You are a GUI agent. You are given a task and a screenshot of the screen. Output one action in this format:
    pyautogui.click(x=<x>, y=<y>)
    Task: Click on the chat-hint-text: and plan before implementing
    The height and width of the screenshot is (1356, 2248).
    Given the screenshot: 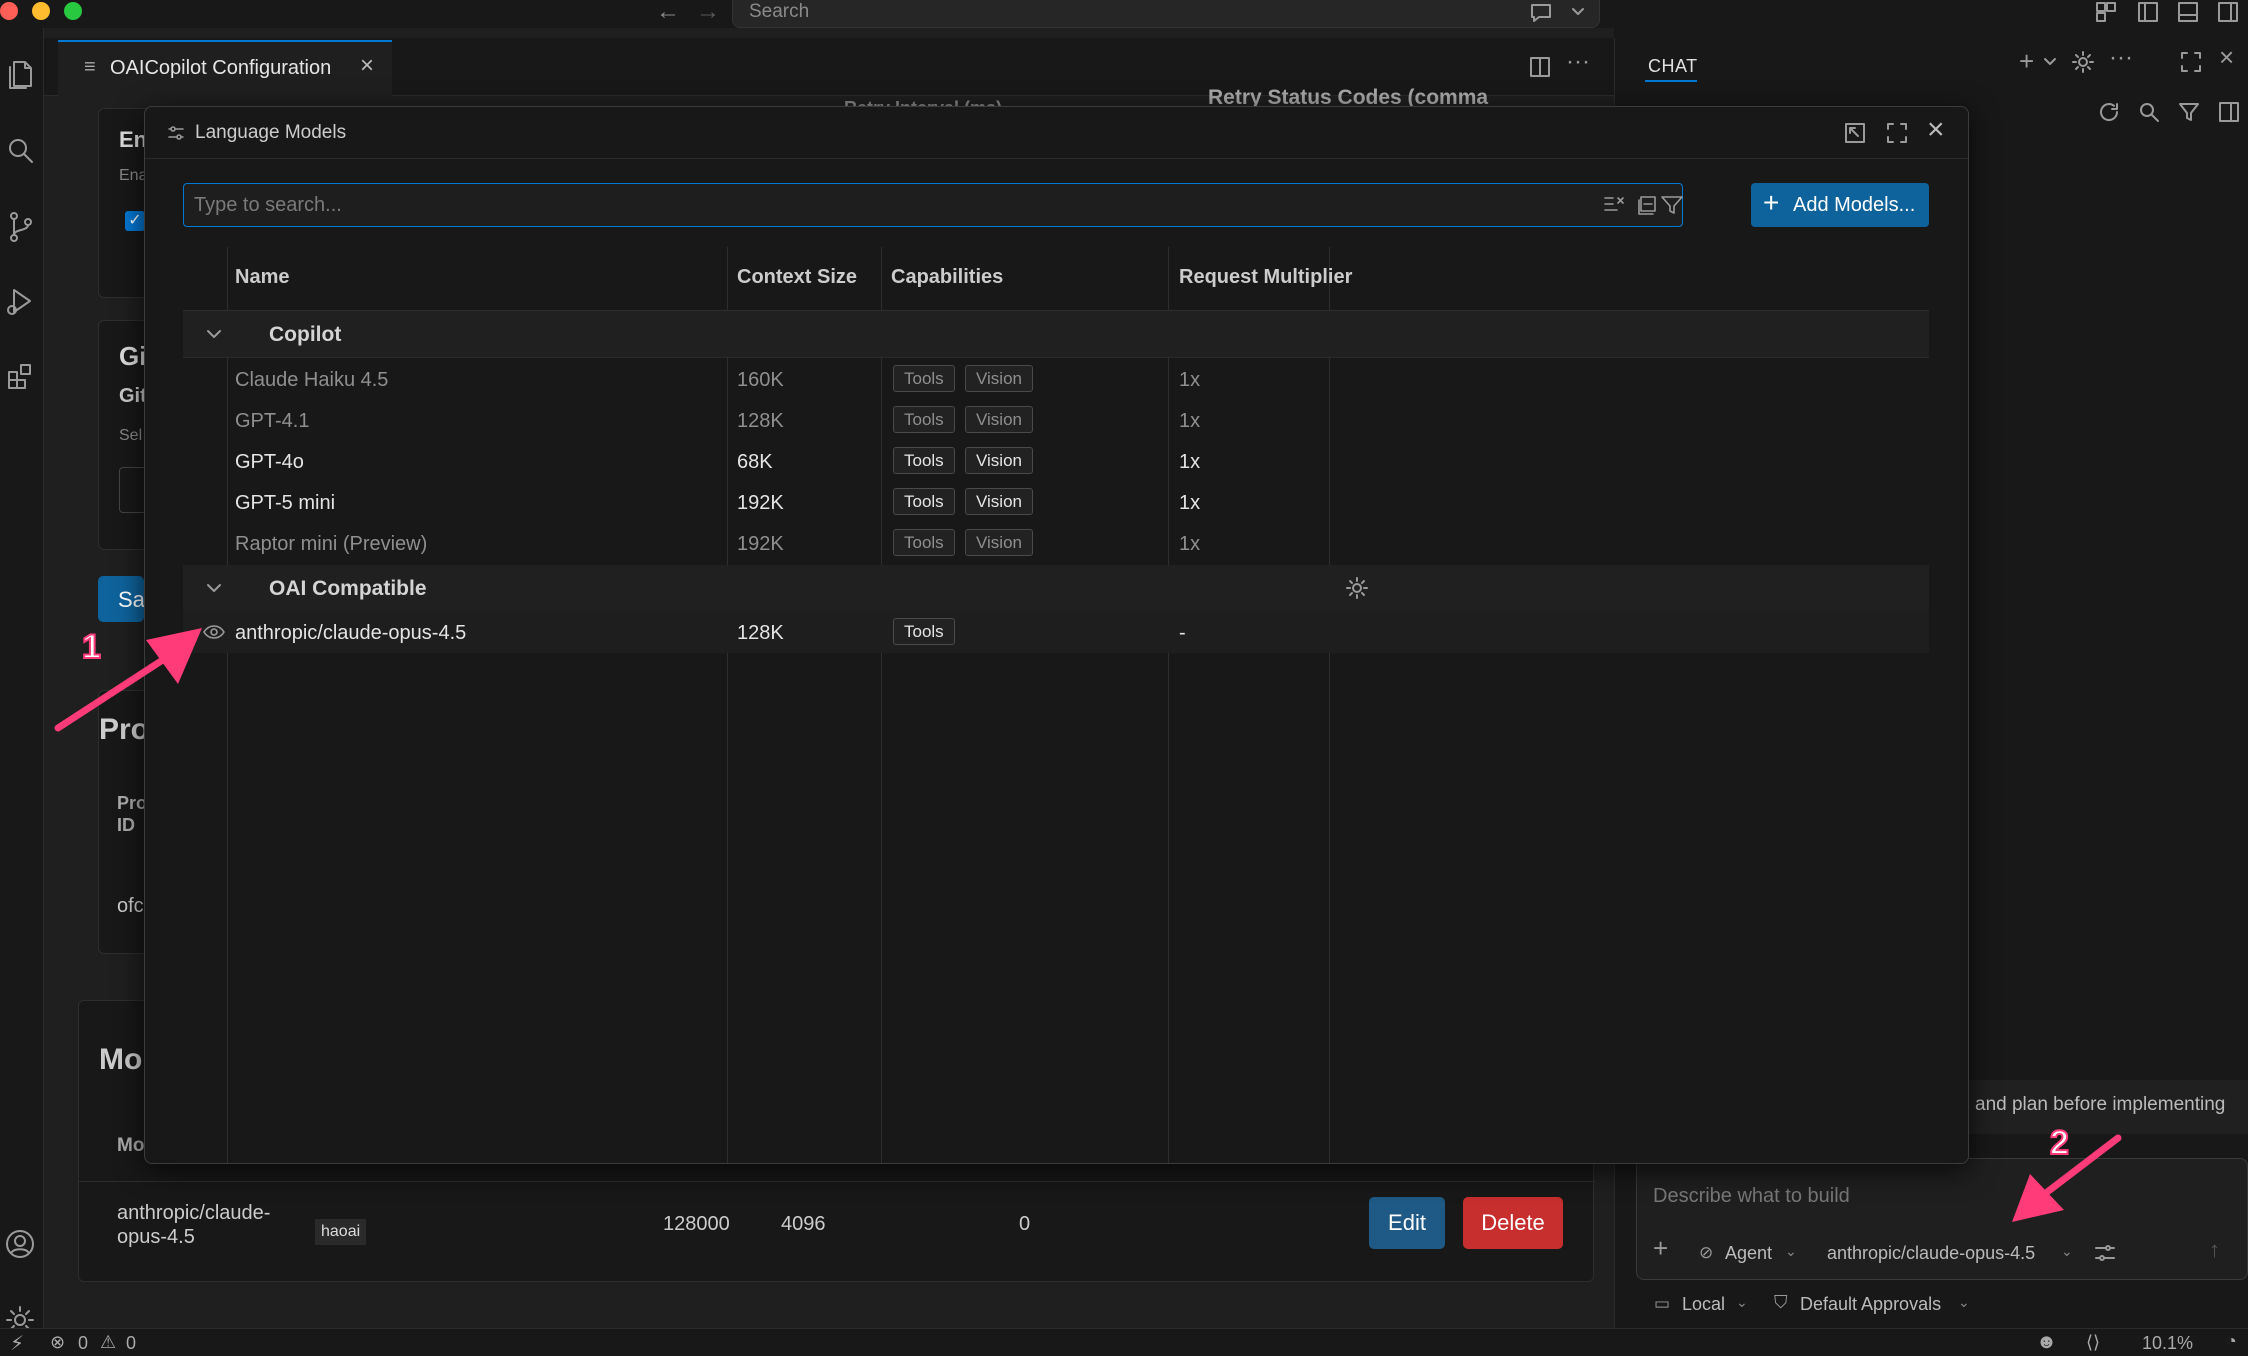 What is the action you would take?
    pyautogui.click(x=2100, y=1104)
    